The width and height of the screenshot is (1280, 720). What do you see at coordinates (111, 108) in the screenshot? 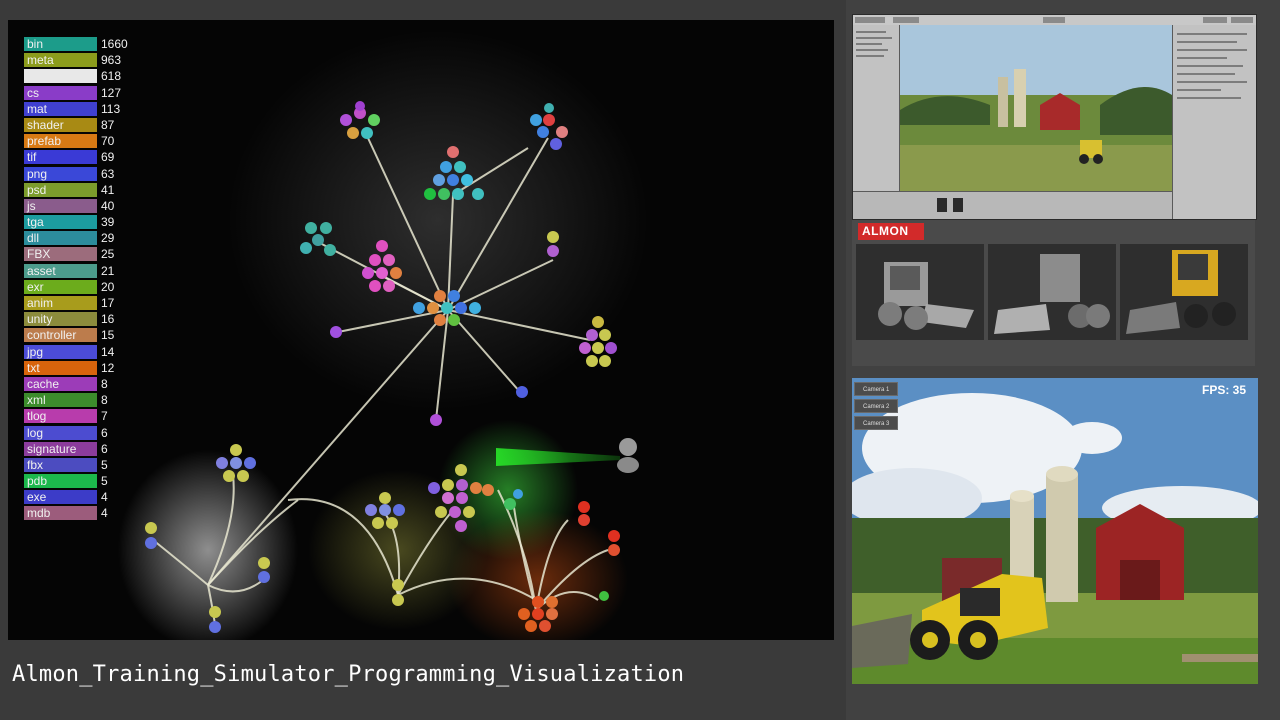
I see `legend-file-count: 113` at bounding box center [111, 108].